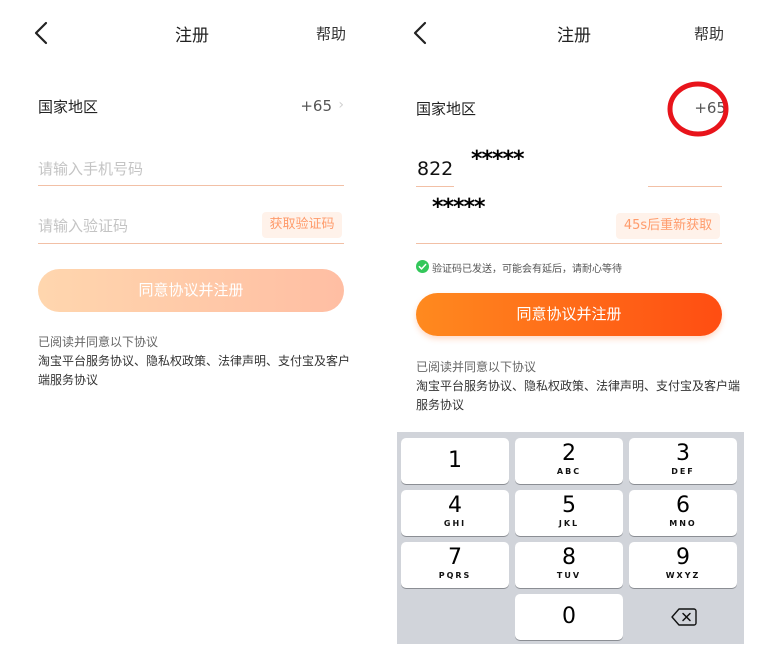  Describe the element at coordinates (527, 269) in the screenshot. I see `code-sent-text: 验证码已发送，可能会有延后，请耐心等待` at that location.